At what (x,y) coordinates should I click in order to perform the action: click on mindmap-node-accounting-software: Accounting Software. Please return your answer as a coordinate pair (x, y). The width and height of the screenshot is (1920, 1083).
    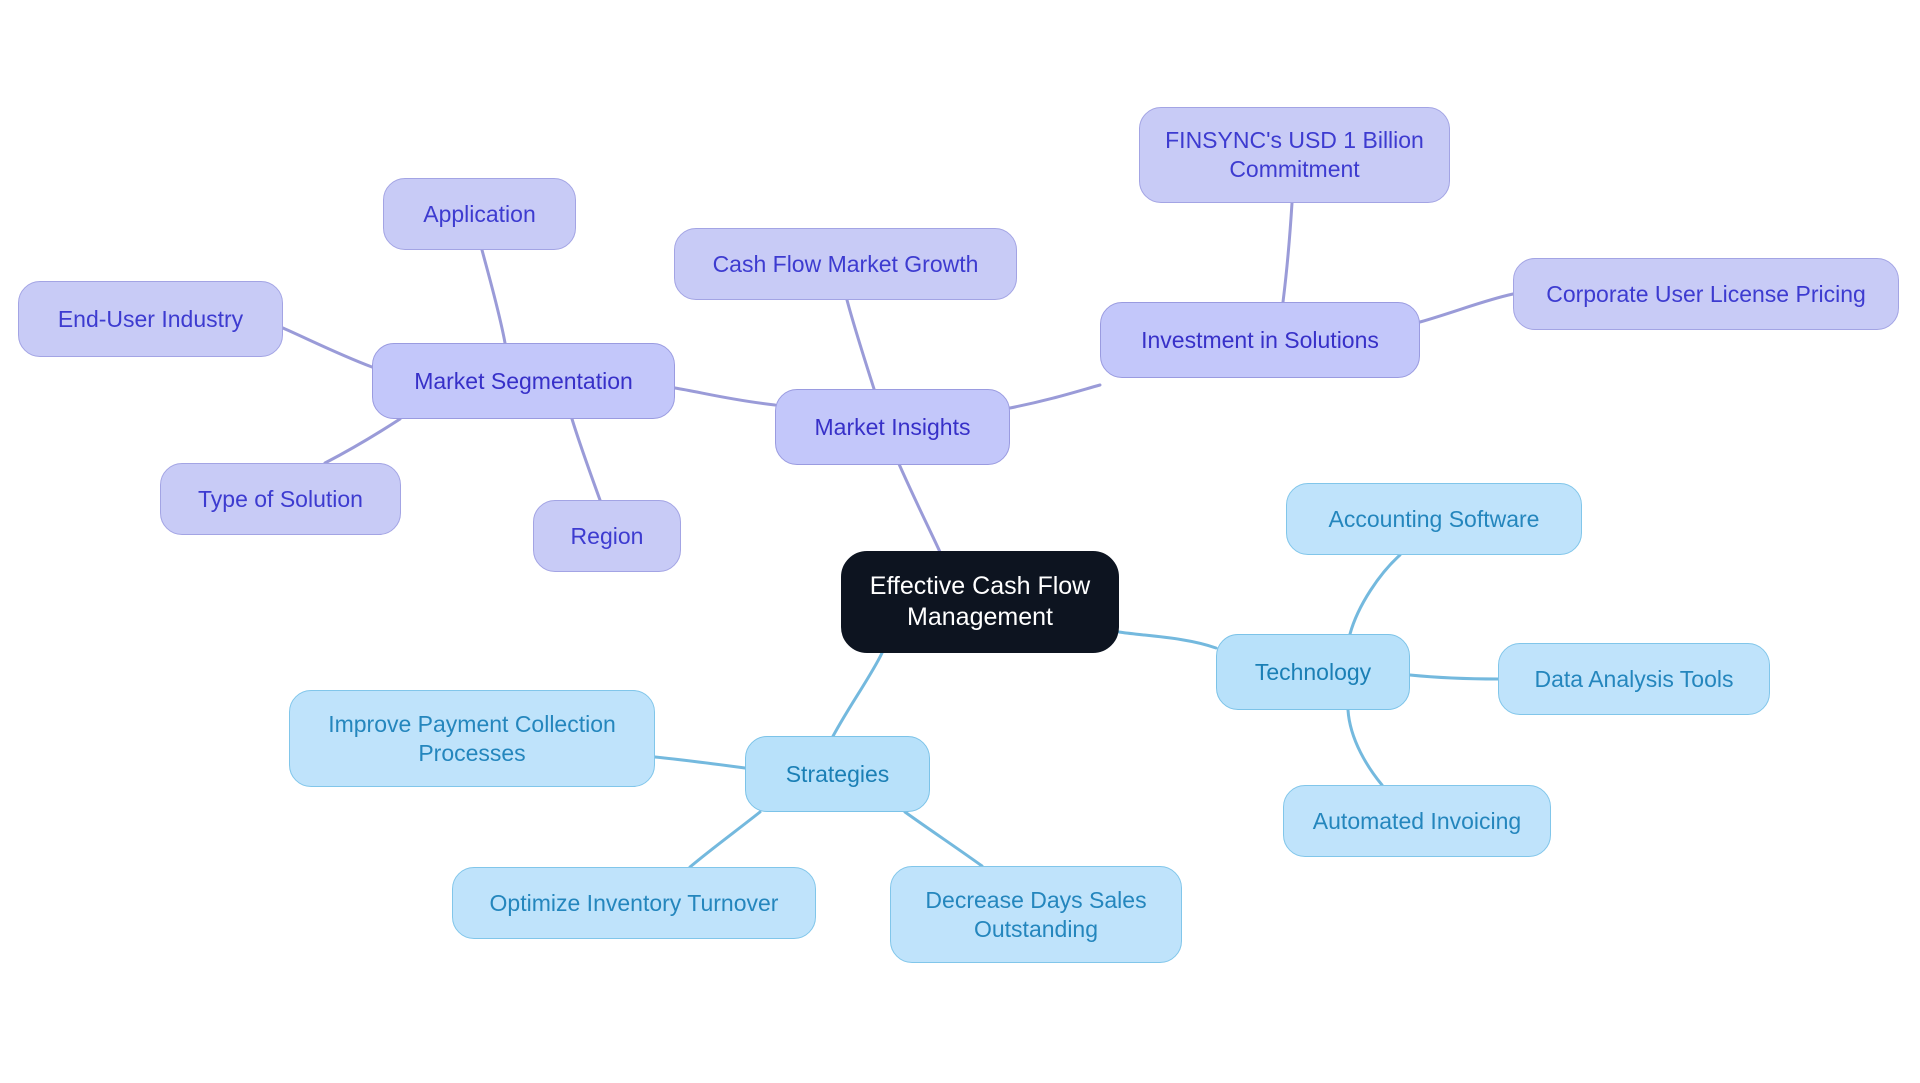
    Looking at the image, I should click on (1434, 519).